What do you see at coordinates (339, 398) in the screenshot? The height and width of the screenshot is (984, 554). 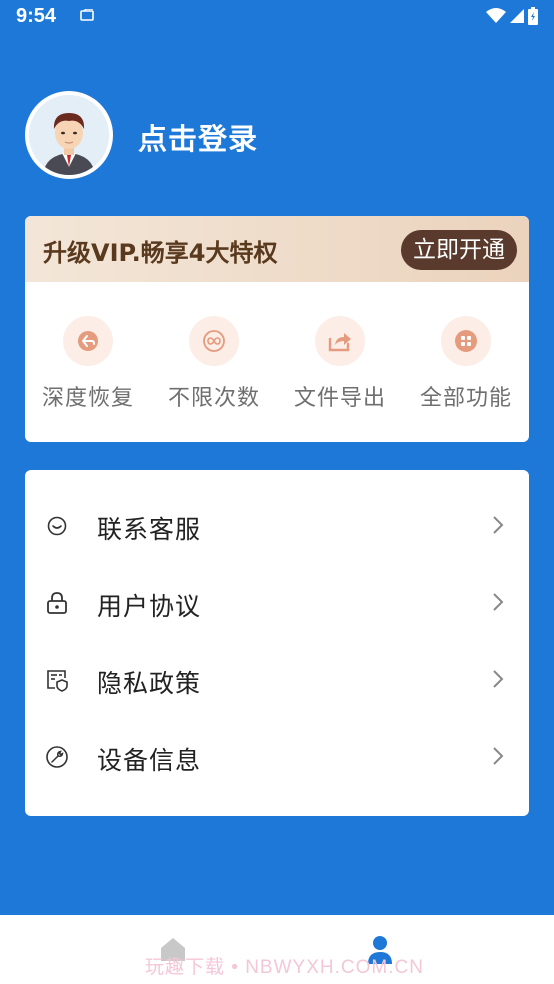 I see `feature-label: 文件导出` at bounding box center [339, 398].